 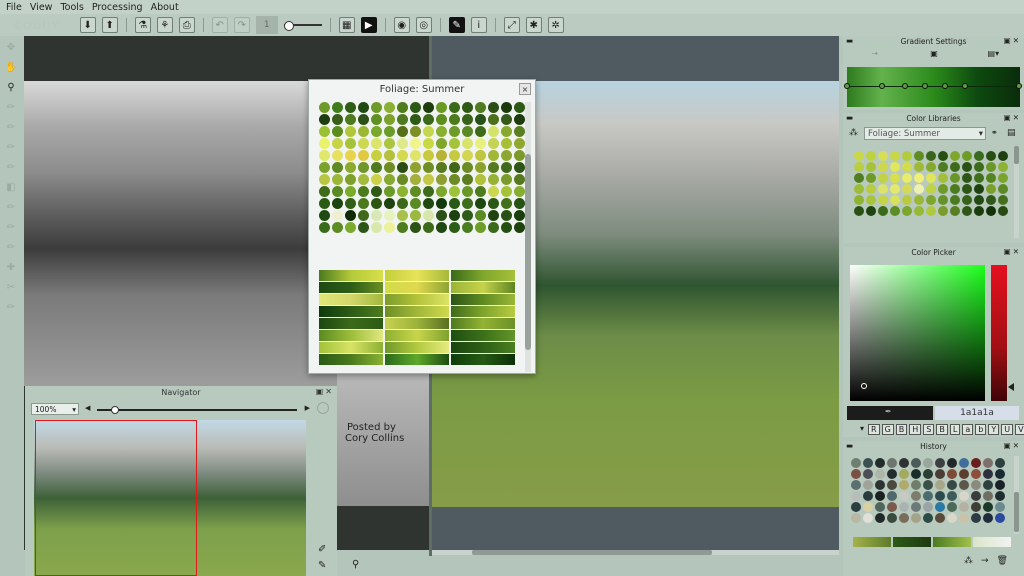 What do you see at coordinates (942, 429) in the screenshot?
I see `mode-b2: B` at bounding box center [942, 429].